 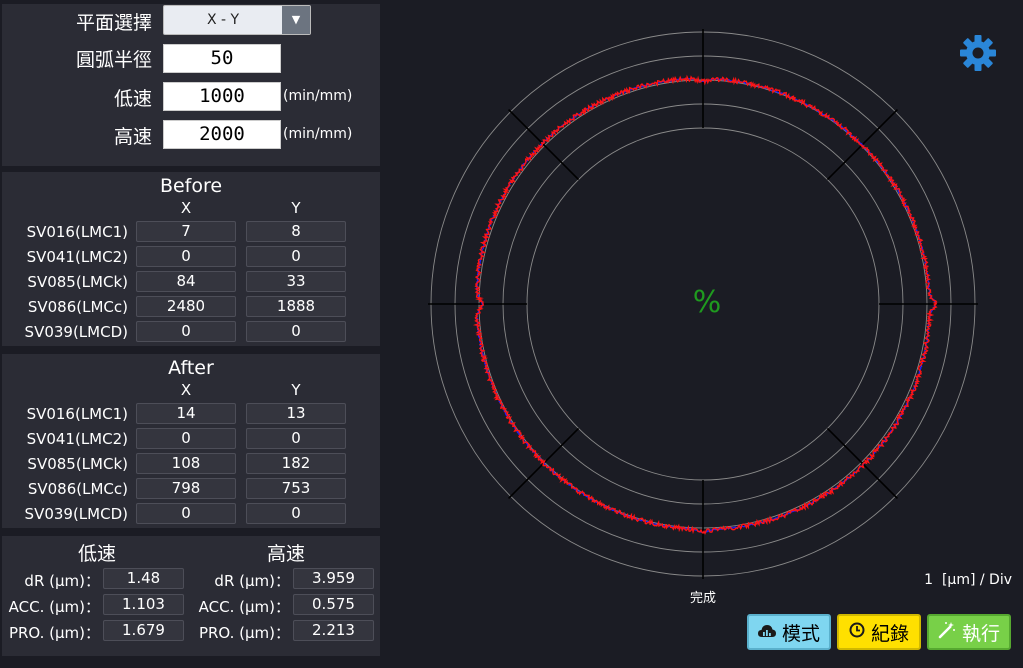 What do you see at coordinates (186, 208) in the screenshot?
I see `before-col-x: X` at bounding box center [186, 208].